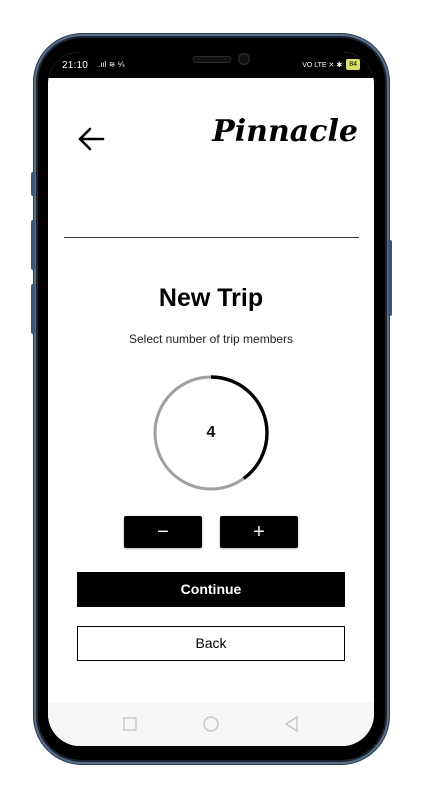 Image resolution: width=423 pixels, height=798 pixels. I want to click on system-nav-bar, so click(211, 724).